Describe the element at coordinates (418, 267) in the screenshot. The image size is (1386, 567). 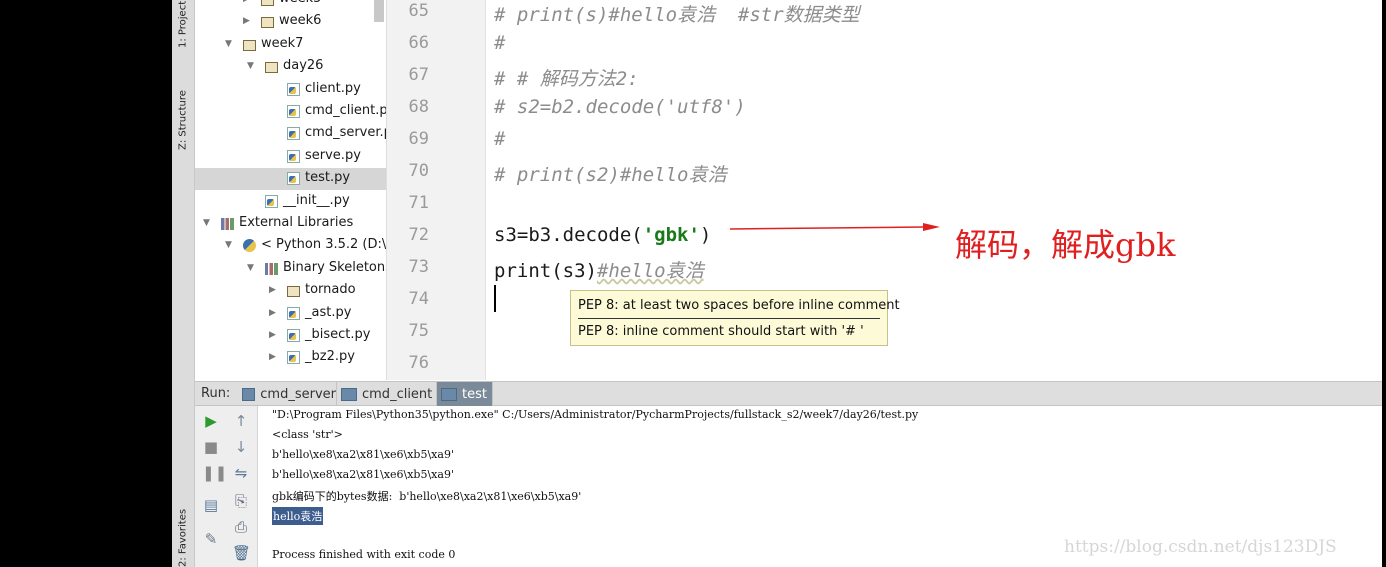
I see `line-number: 73` at that location.